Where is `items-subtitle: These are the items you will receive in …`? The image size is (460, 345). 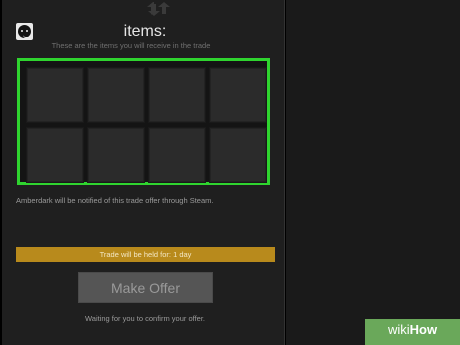
items-subtitle: These are the items you will receive in … is located at coordinates (131, 45).